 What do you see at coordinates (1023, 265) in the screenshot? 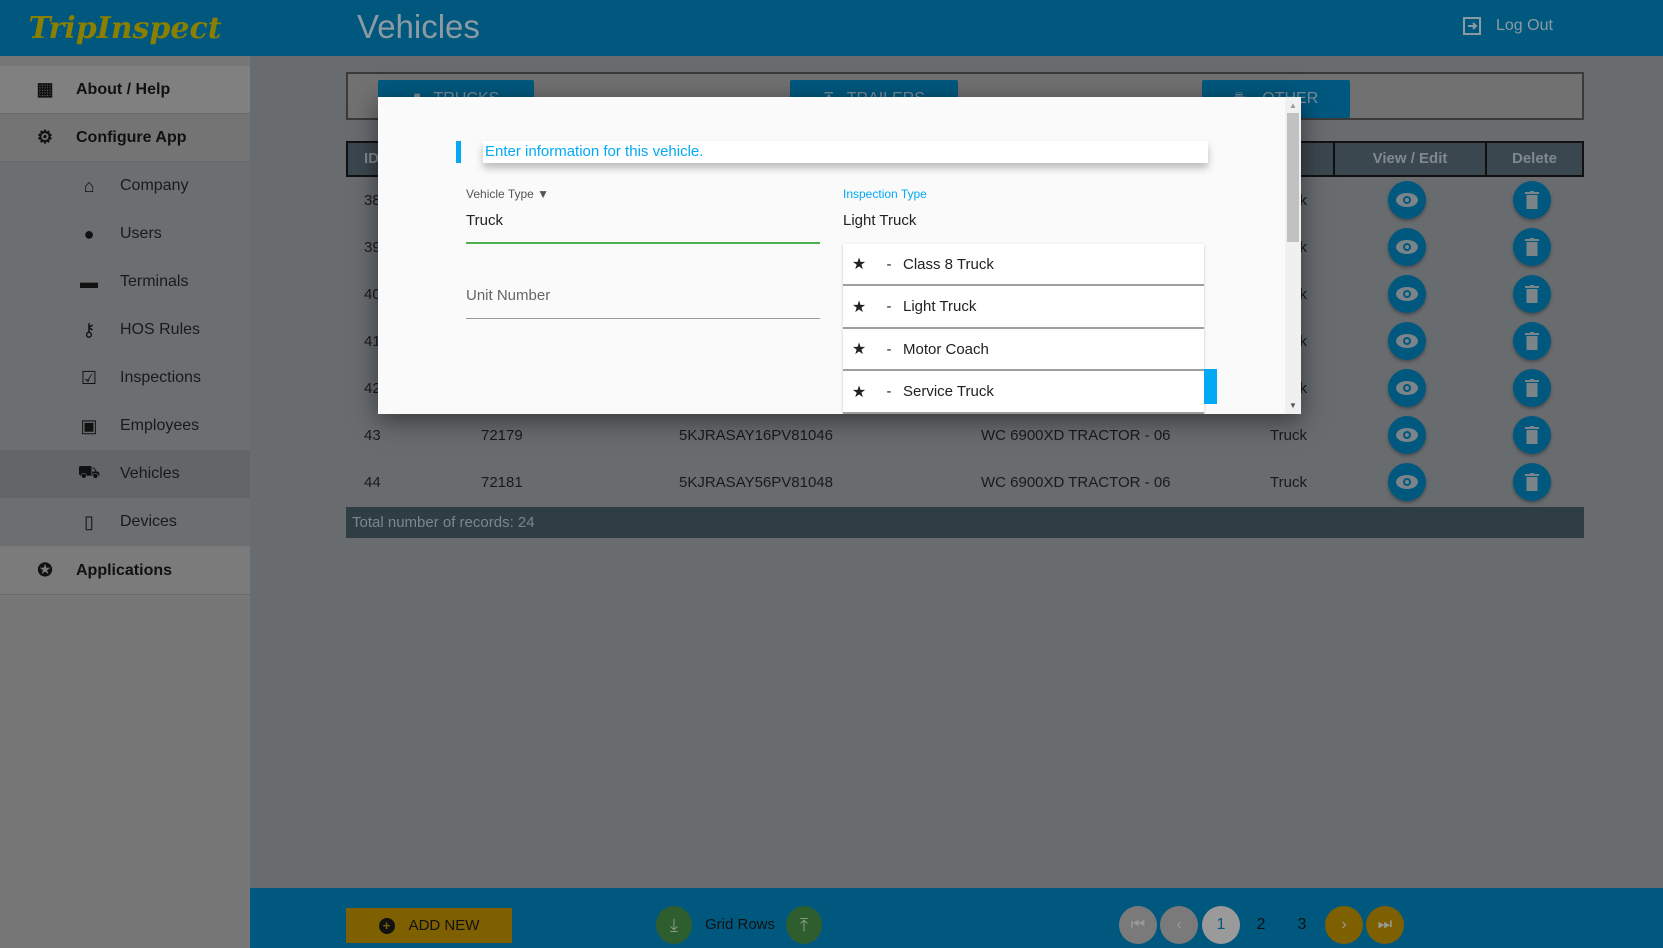
I see `dropdown-option: ★ - Class 8 Truck` at bounding box center [1023, 265].